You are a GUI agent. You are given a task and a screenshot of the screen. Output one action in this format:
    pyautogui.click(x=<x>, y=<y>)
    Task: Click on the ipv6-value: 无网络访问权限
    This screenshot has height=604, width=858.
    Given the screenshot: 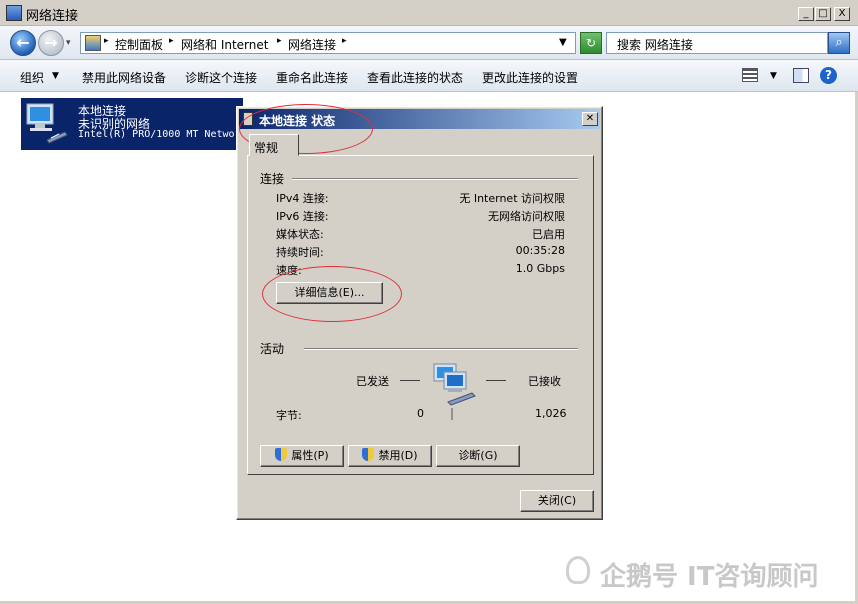 What is the action you would take?
    pyautogui.click(x=526, y=216)
    